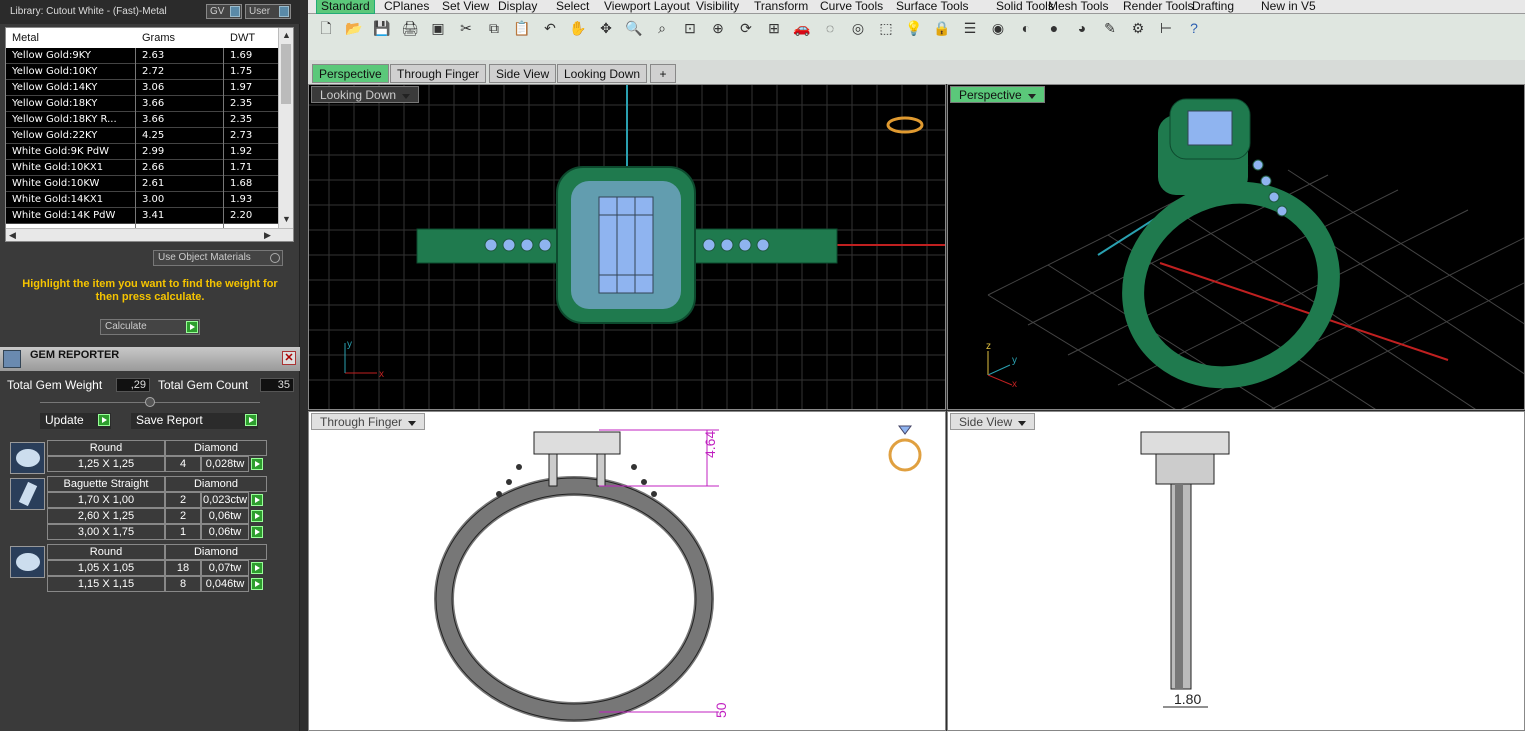  What do you see at coordinates (1110, 28) in the screenshot?
I see `highlighter-icon: ✎` at bounding box center [1110, 28].